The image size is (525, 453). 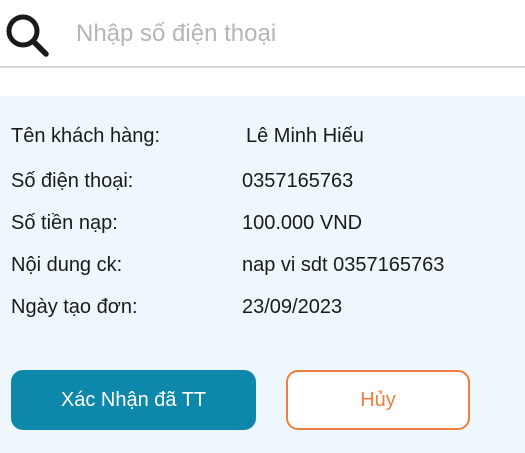 What do you see at coordinates (133, 400) in the screenshot?
I see `confirm-paid-button: Xác Nhận đã TT` at bounding box center [133, 400].